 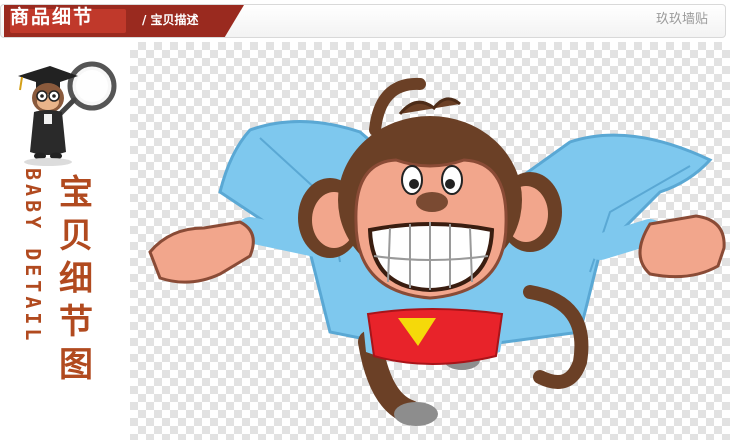 What do you see at coordinates (76, 236) in the screenshot?
I see `side-title-char: 贝` at bounding box center [76, 236].